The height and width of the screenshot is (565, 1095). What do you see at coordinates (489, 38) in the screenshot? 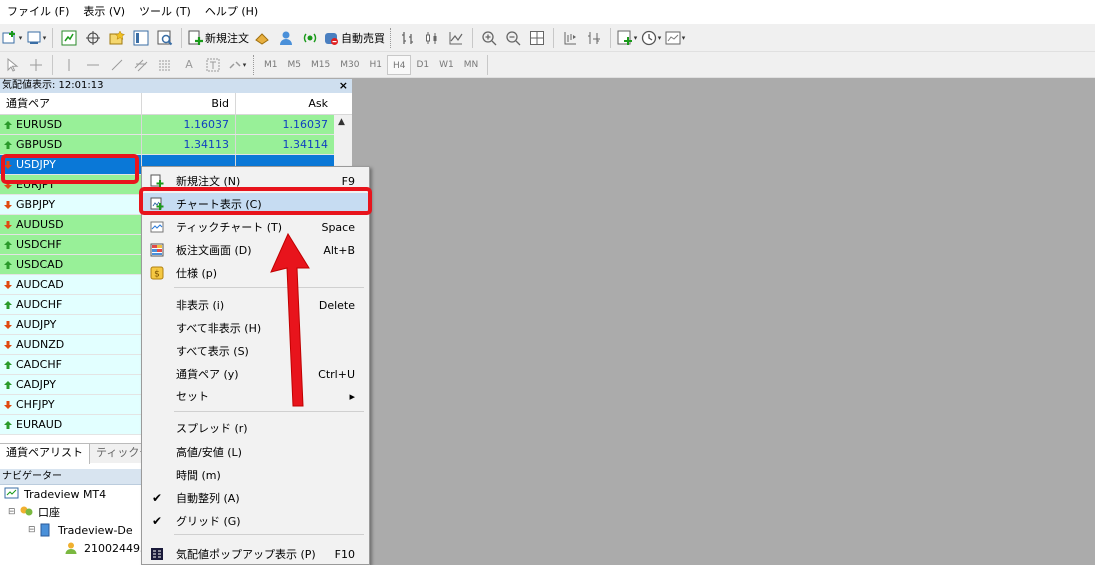
I see `zoom-in-button` at bounding box center [489, 38].